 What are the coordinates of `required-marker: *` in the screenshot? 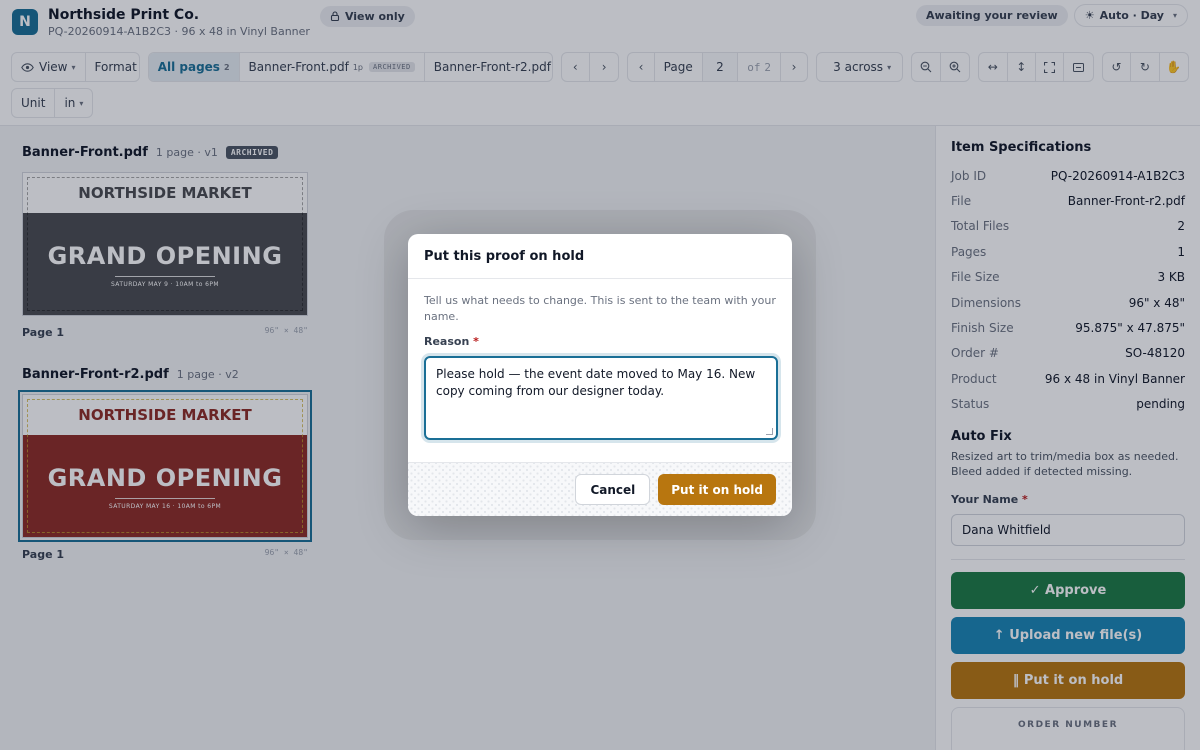 It's located at (476, 341).